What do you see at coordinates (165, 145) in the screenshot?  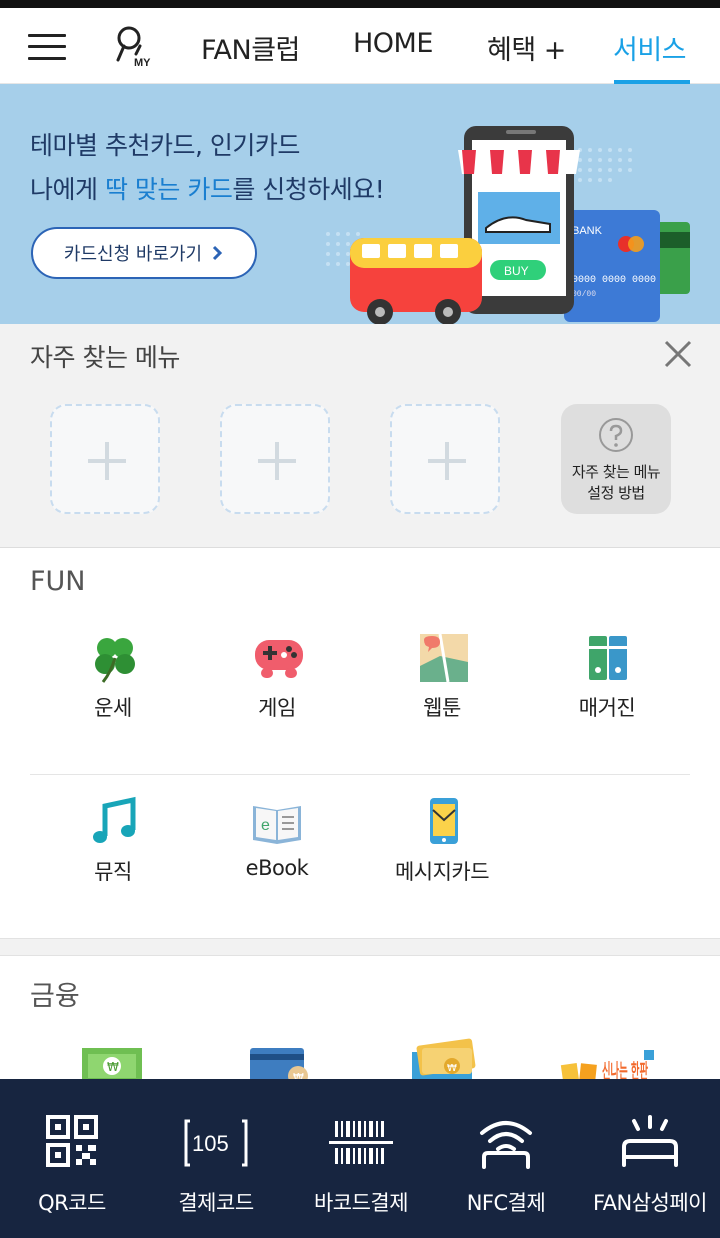 I see `banner-headline: 테마별 추천카드, 인기카드` at bounding box center [165, 145].